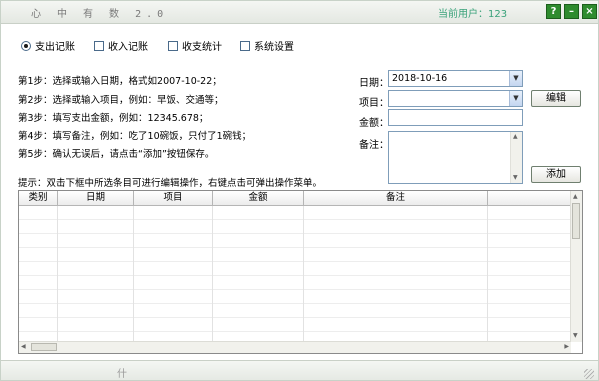 The image size is (599, 381). Describe the element at coordinates (374, 145) in the screenshot. I see `note-label: 备注：` at that location.